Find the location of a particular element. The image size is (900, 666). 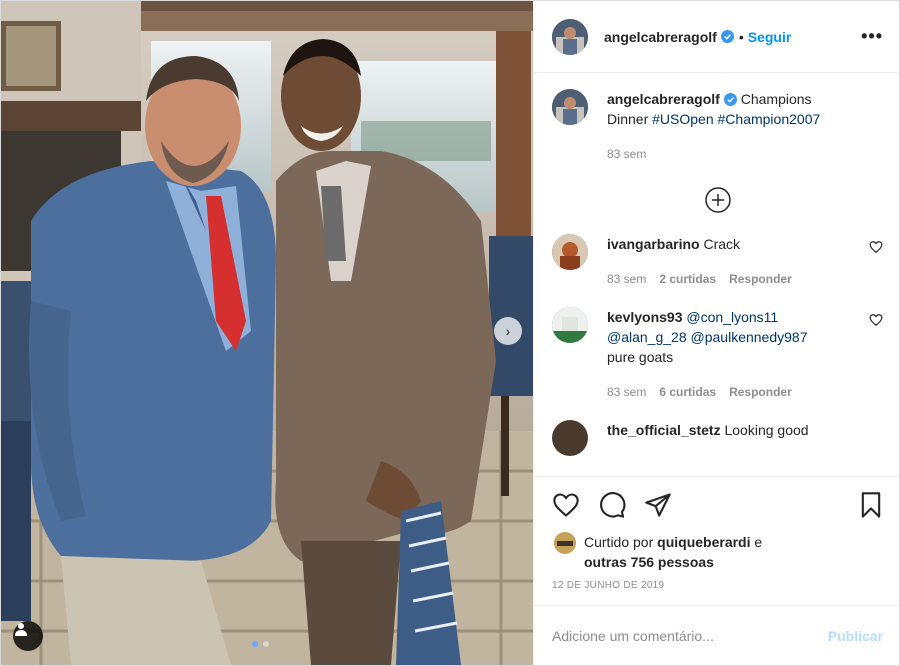

next-photo-button: › is located at coordinates (508, 331).